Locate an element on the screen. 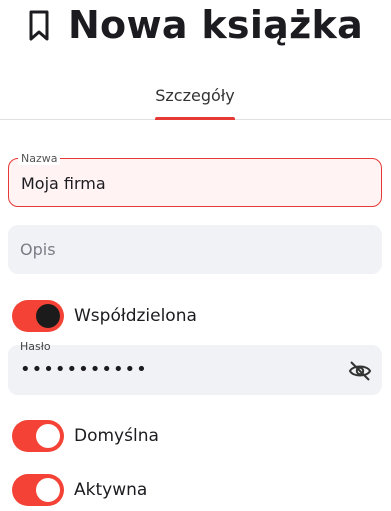 This screenshot has height=511, width=391. active-toggle-row: Aktywna is located at coordinates (79, 490).